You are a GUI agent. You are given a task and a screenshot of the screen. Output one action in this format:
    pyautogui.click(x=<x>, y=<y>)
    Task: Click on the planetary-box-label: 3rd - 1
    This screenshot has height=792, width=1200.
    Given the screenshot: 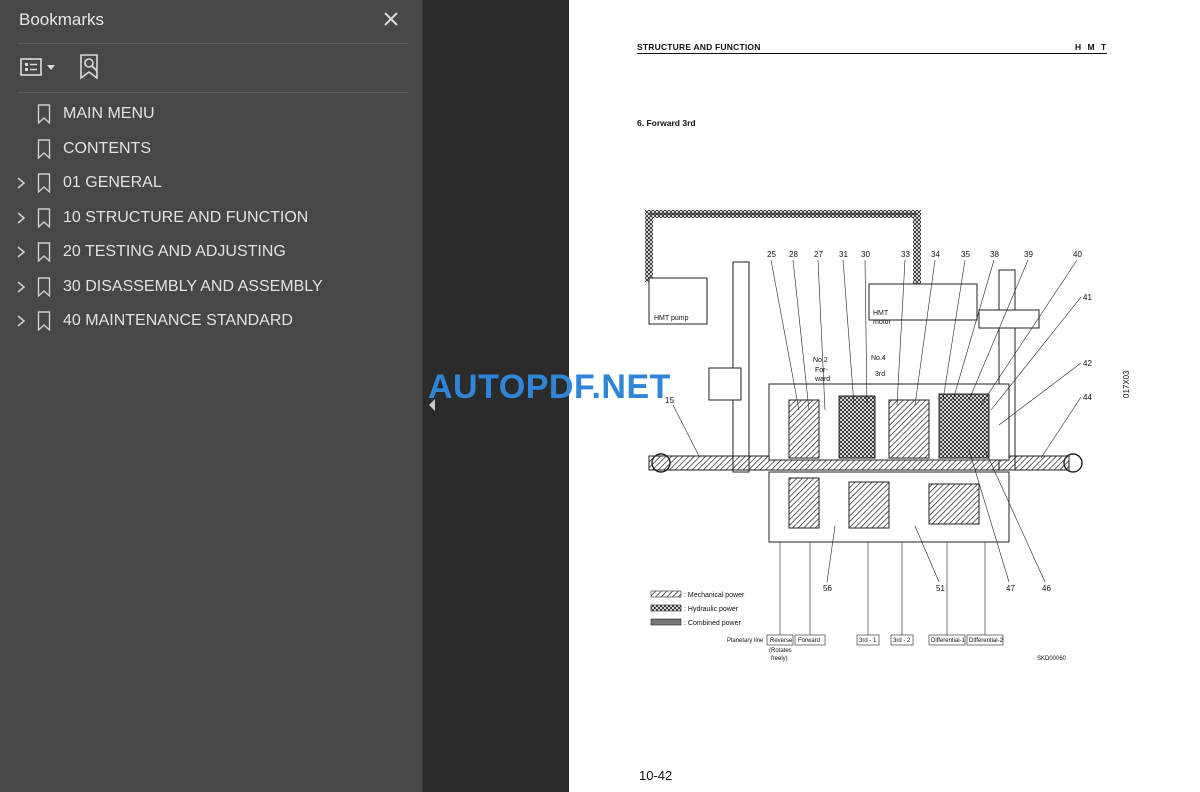 What is the action you would take?
    pyautogui.click(x=868, y=641)
    